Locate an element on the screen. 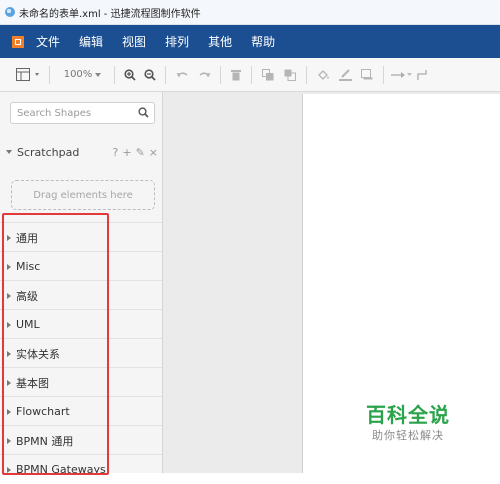 The image size is (500, 484). category-label: 实体关系 is located at coordinates (38, 354).